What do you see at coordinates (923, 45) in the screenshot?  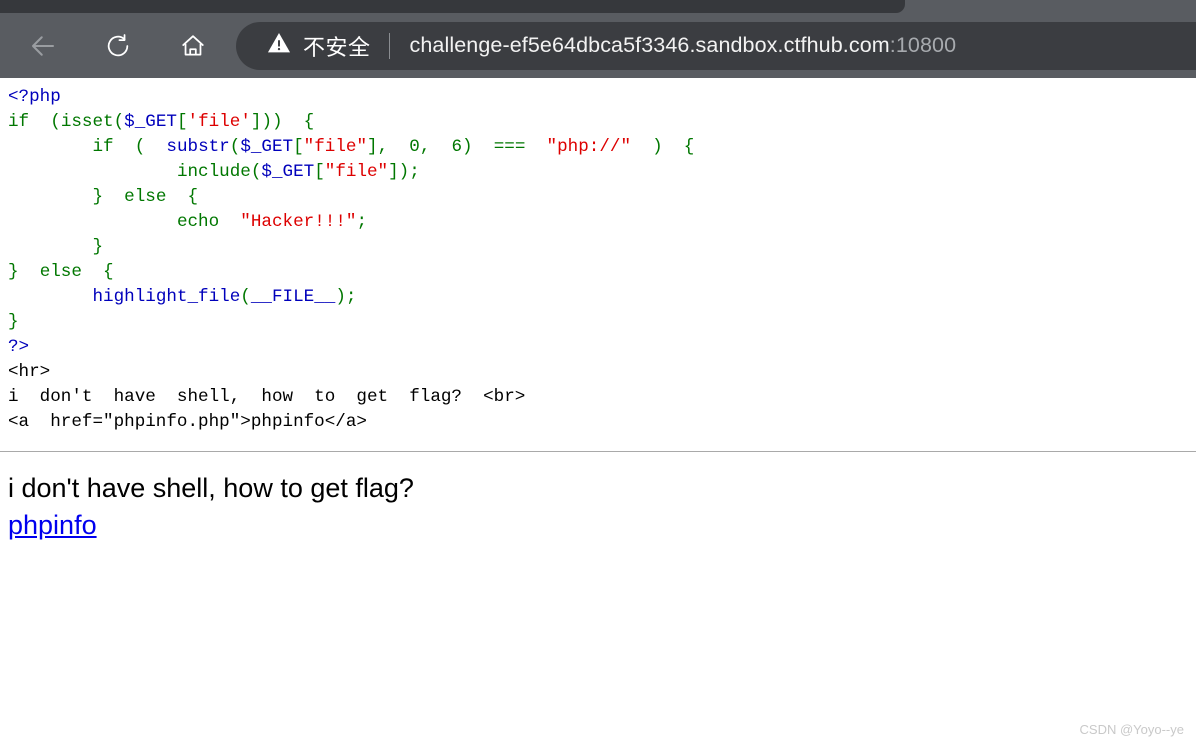 I see `url-port: :10800` at bounding box center [923, 45].